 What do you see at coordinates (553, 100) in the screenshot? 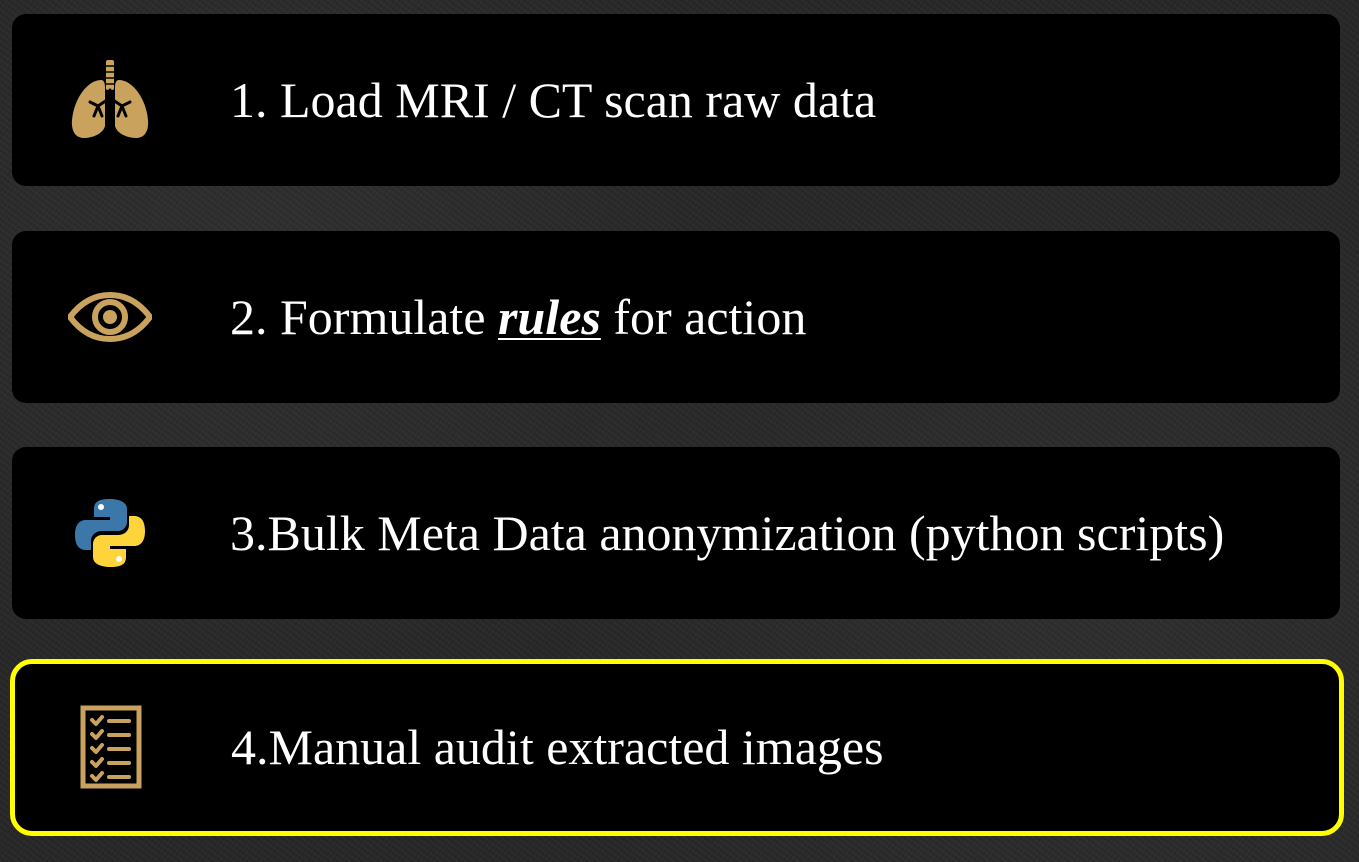
I see `step-1-label: 1. Load MRI / CT scan raw data` at bounding box center [553, 100].